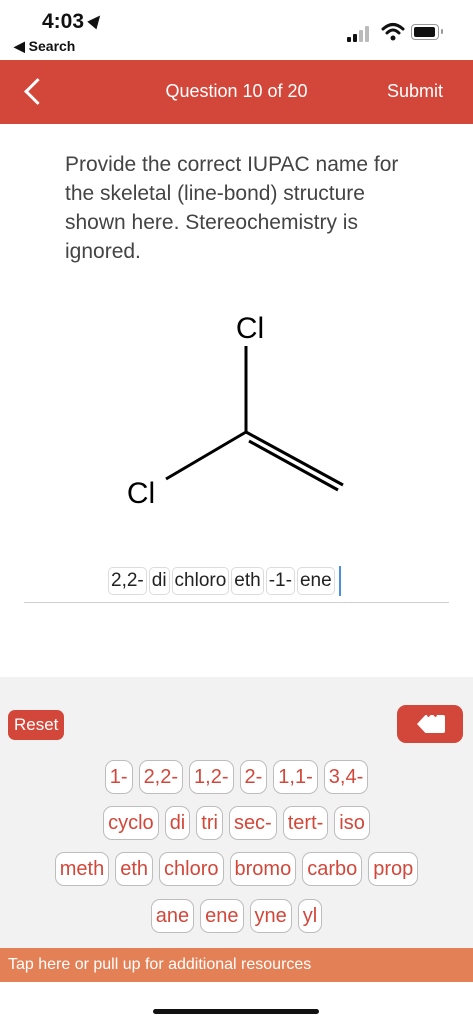 This screenshot has width=473, height=1024. Describe the element at coordinates (361, 34) in the screenshot. I see `cellular-signal-icon` at that location.